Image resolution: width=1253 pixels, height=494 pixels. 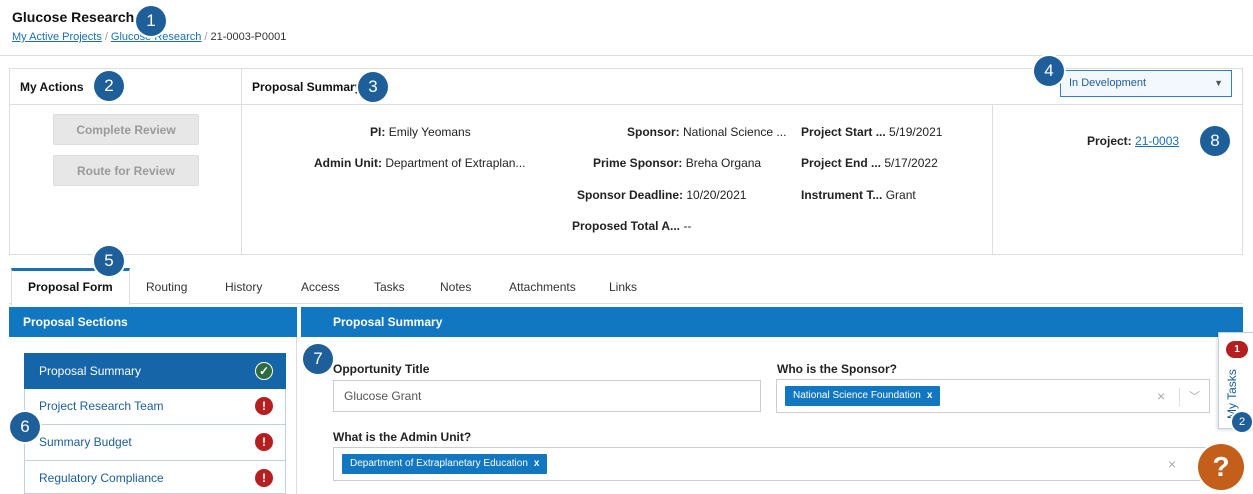 What do you see at coordinates (863, 396) in the screenshot?
I see `sponsor-chip: National Science Foundation x` at bounding box center [863, 396].